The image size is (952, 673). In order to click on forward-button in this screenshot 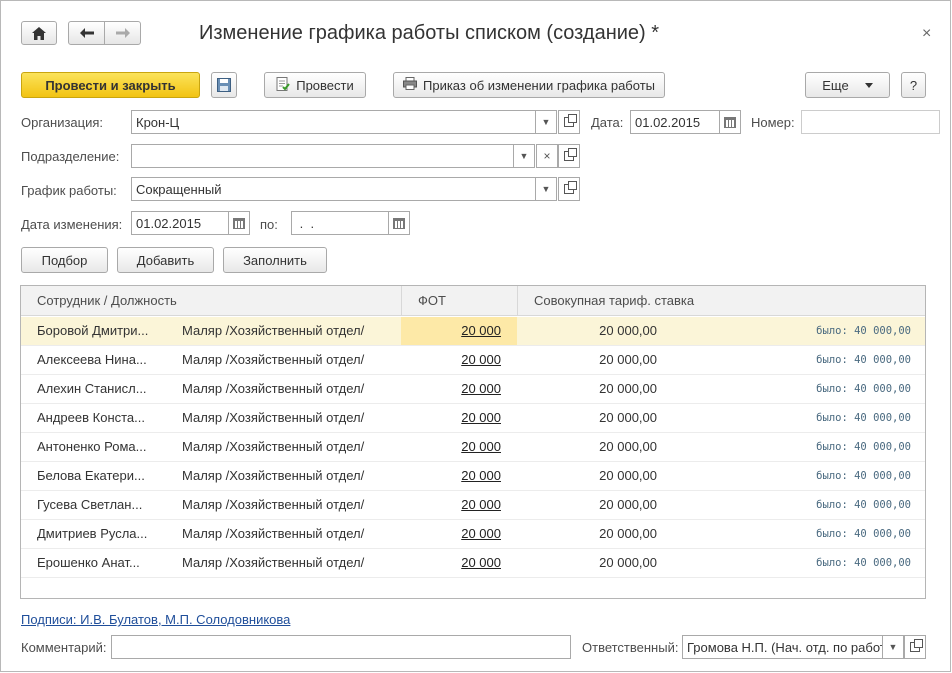, I will do `click(122, 33)`.